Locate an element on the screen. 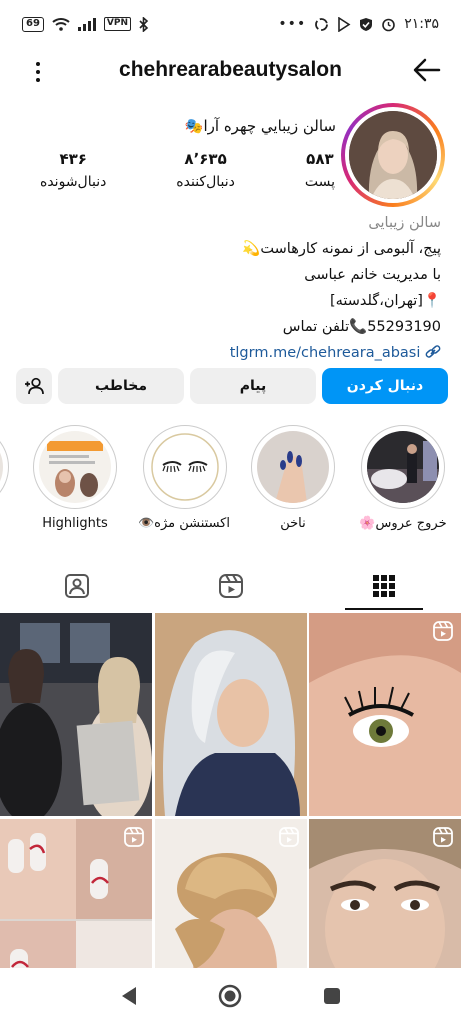  bio-line: 55293190📞تلفن تماس is located at coordinates (361, 327).